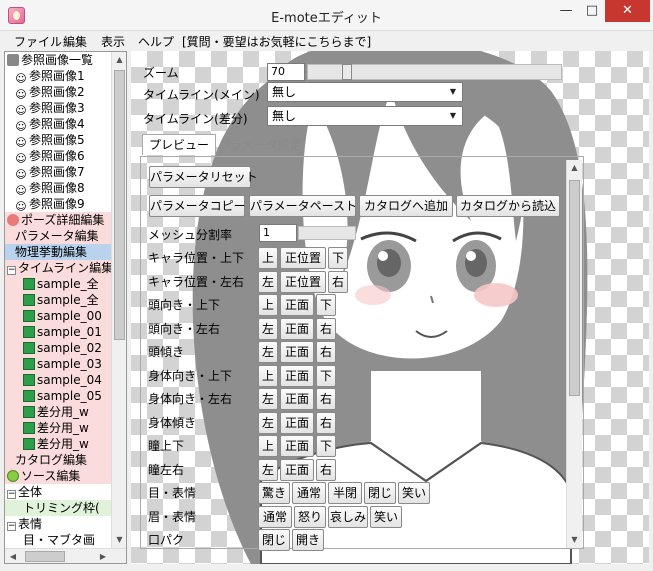  I want to click on parameter-button: 開き, so click(308, 540).